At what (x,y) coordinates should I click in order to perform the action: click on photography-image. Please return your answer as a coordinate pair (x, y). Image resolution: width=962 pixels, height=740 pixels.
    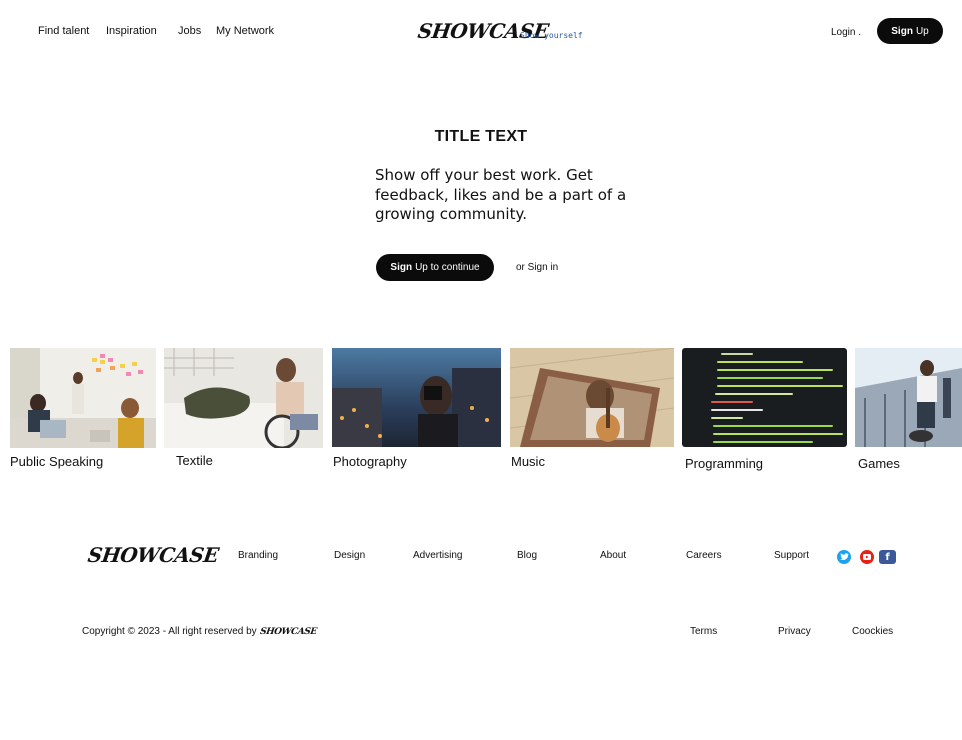
    Looking at the image, I should click on (416, 397).